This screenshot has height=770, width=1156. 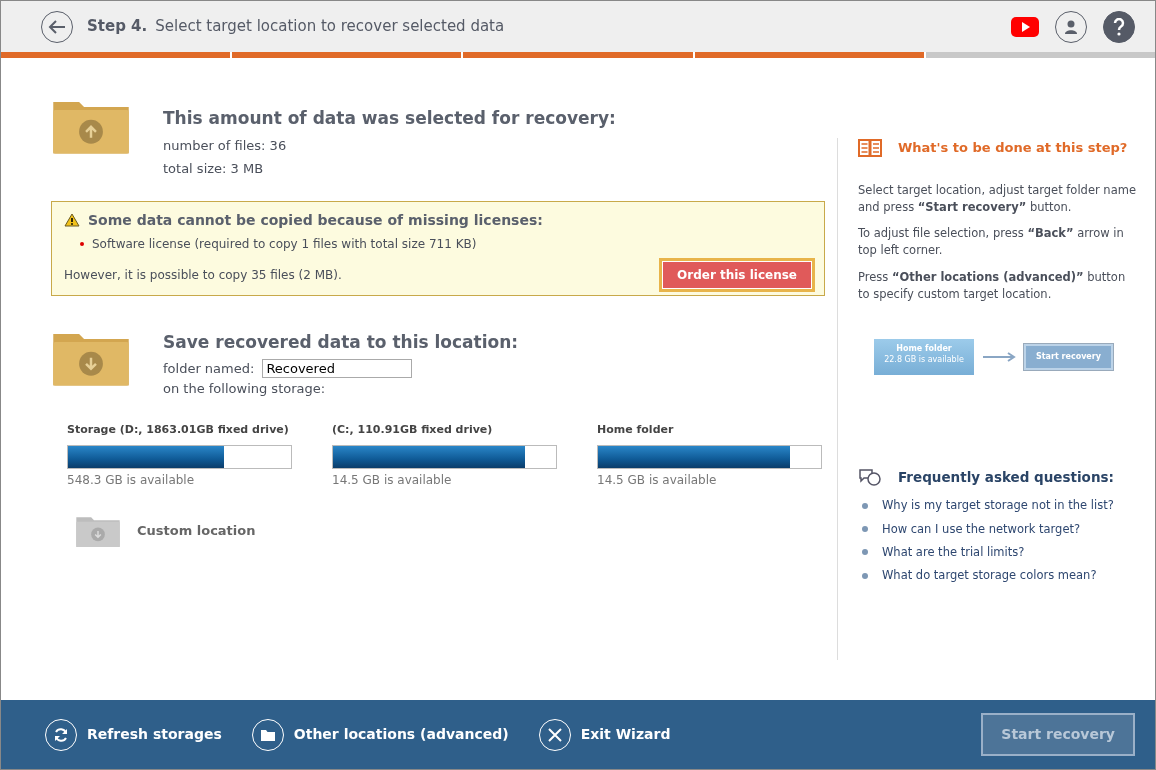 I want to click on order-license-button: Order this license, so click(x=737, y=274).